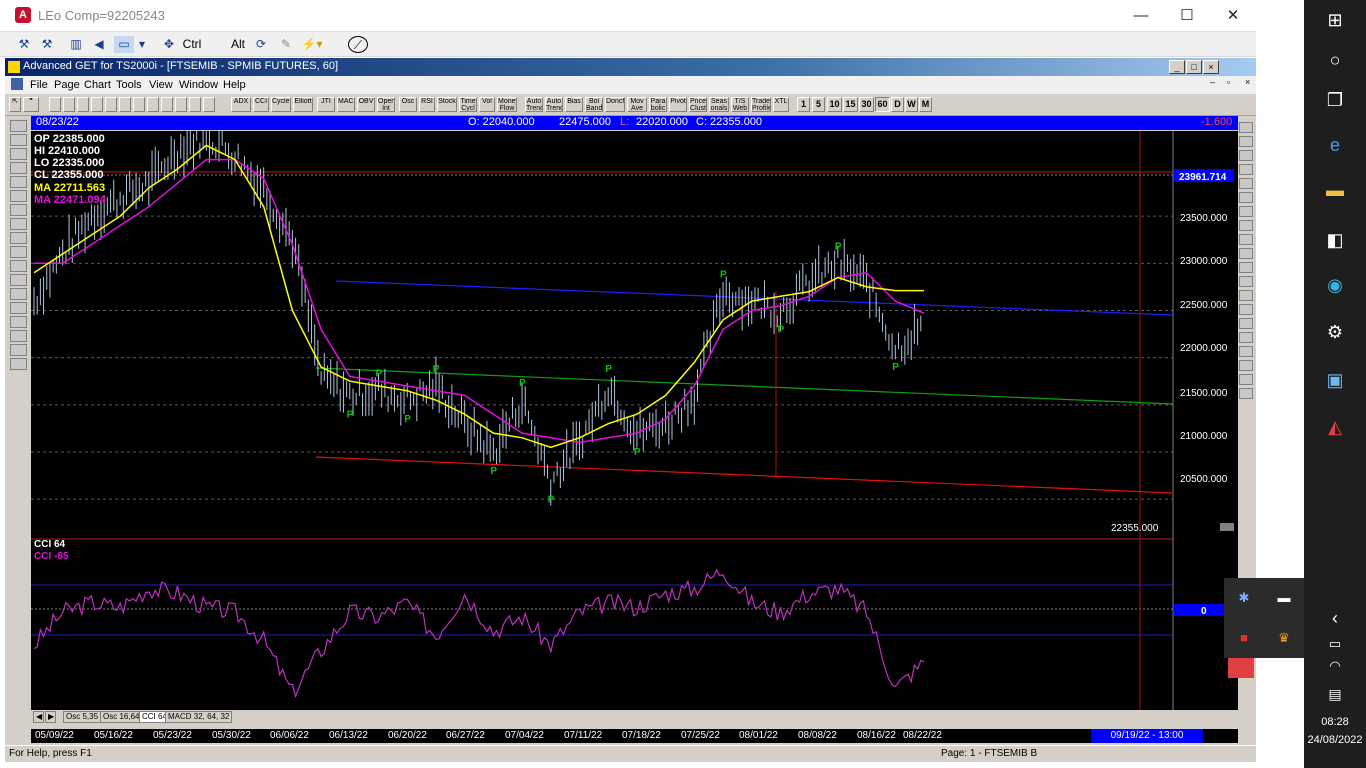 Image resolution: width=1366 pixels, height=768 pixels. What do you see at coordinates (637, 104) in the screenshot?
I see `study-mov-ave: Mov Ave` at bounding box center [637, 104].